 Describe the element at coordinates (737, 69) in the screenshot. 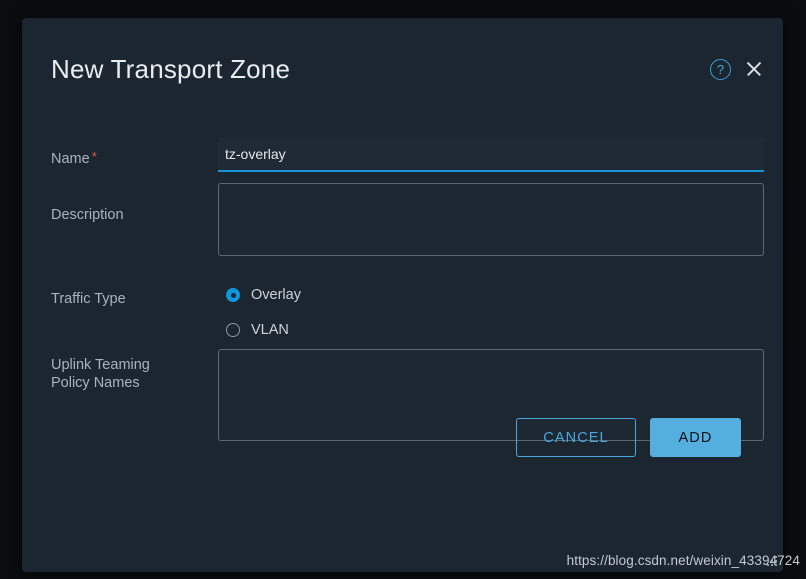

I see `dialog-header-actions: ?` at that location.